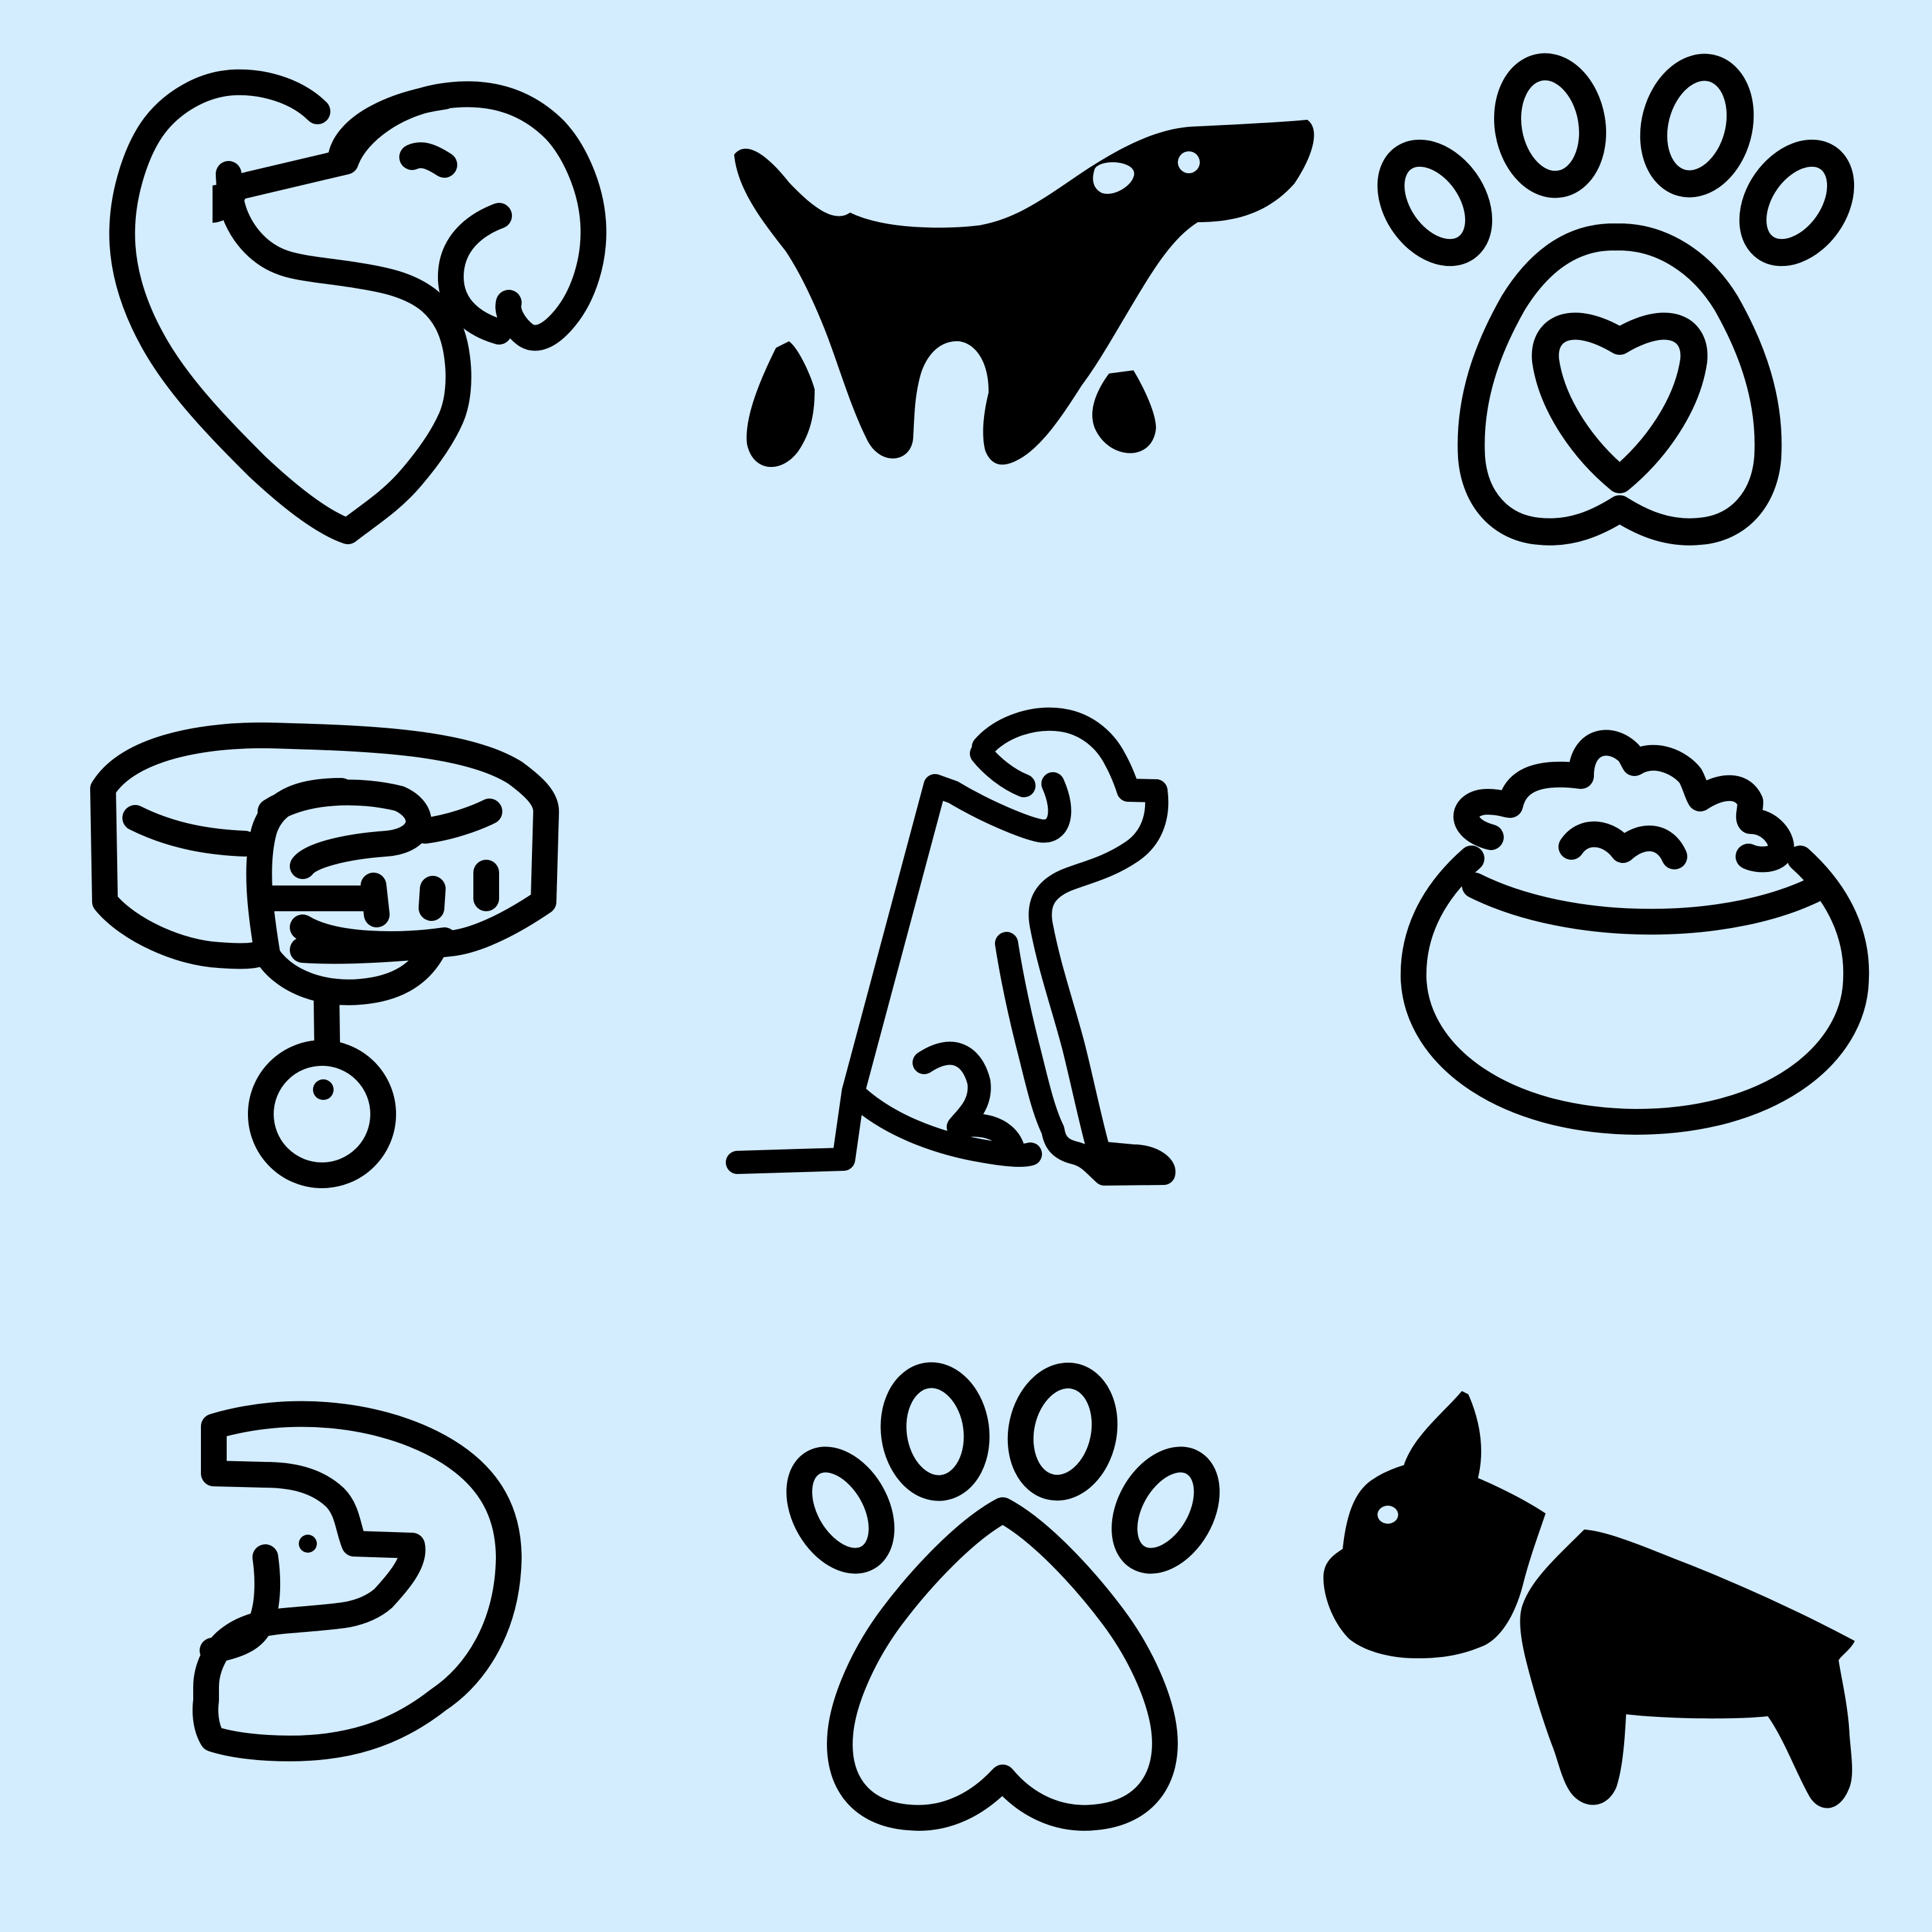  What do you see at coordinates (1616, 299) in the screenshot?
I see `paw-heart-icon` at bounding box center [1616, 299].